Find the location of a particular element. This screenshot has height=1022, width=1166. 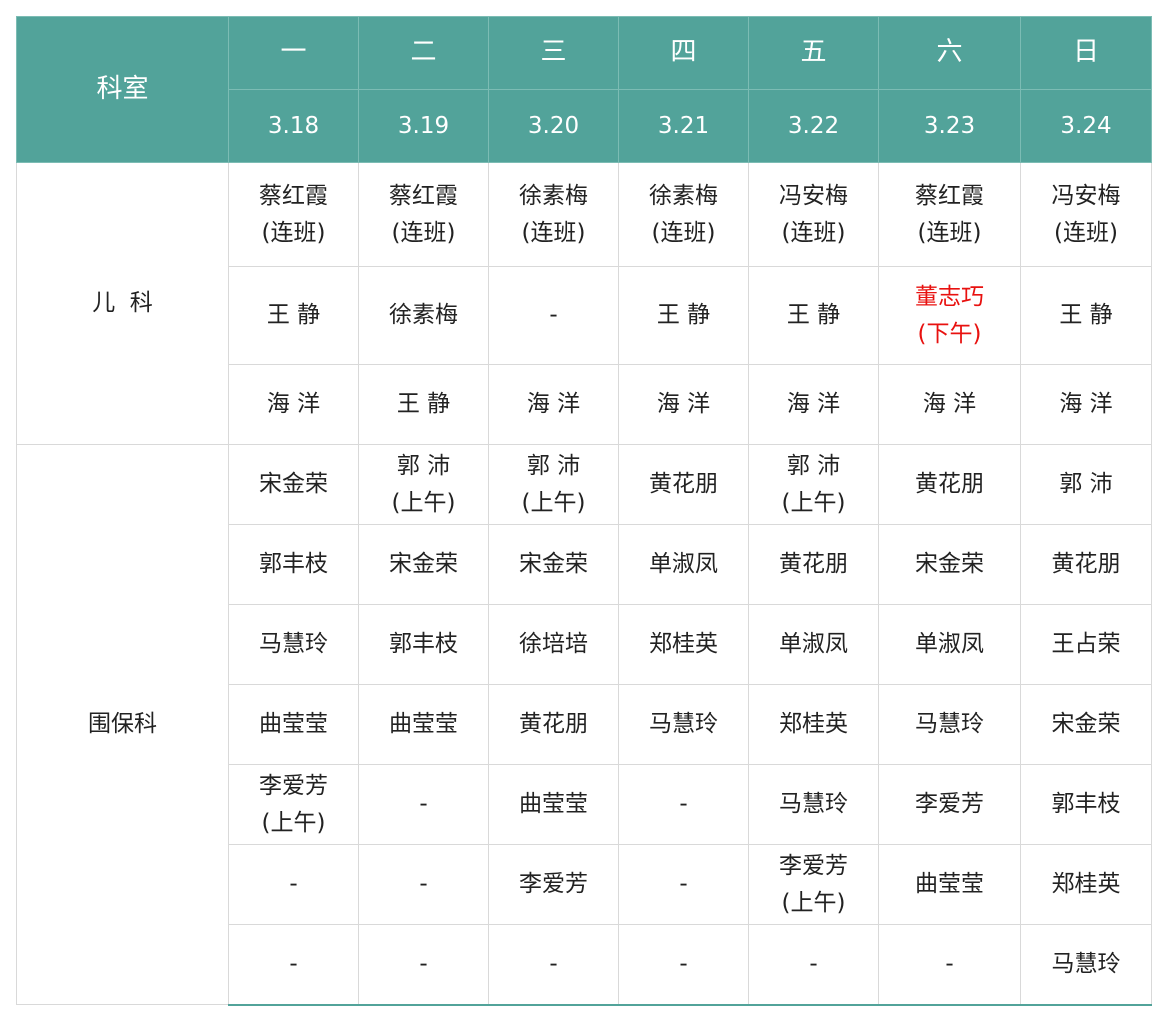

weekday-header: 四 is located at coordinates (683, 53).